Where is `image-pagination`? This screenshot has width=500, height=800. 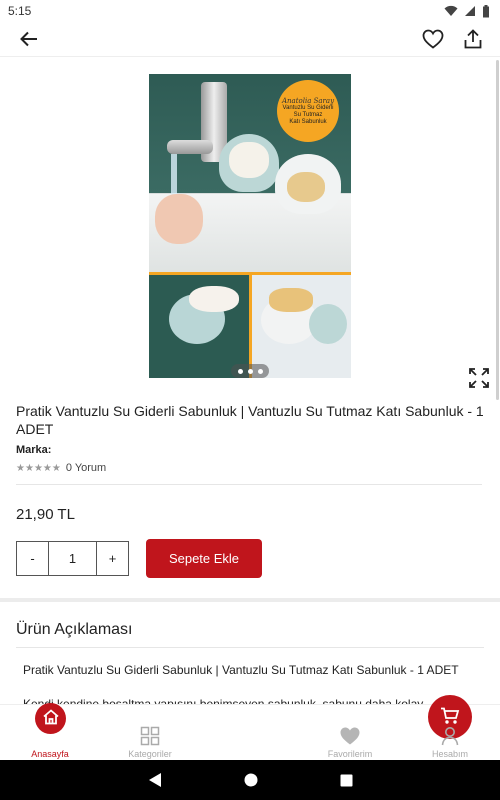 image-pagination is located at coordinates (250, 371).